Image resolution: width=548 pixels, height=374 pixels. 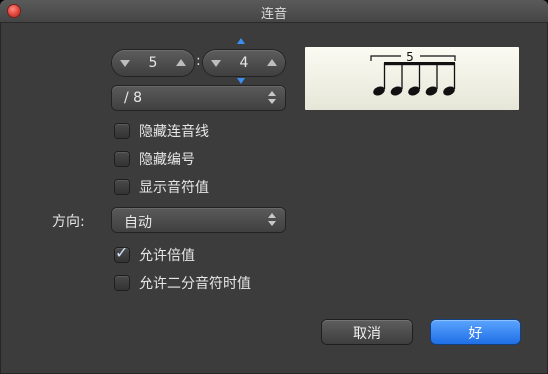 I want to click on cancel-button: 取消, so click(x=367, y=332).